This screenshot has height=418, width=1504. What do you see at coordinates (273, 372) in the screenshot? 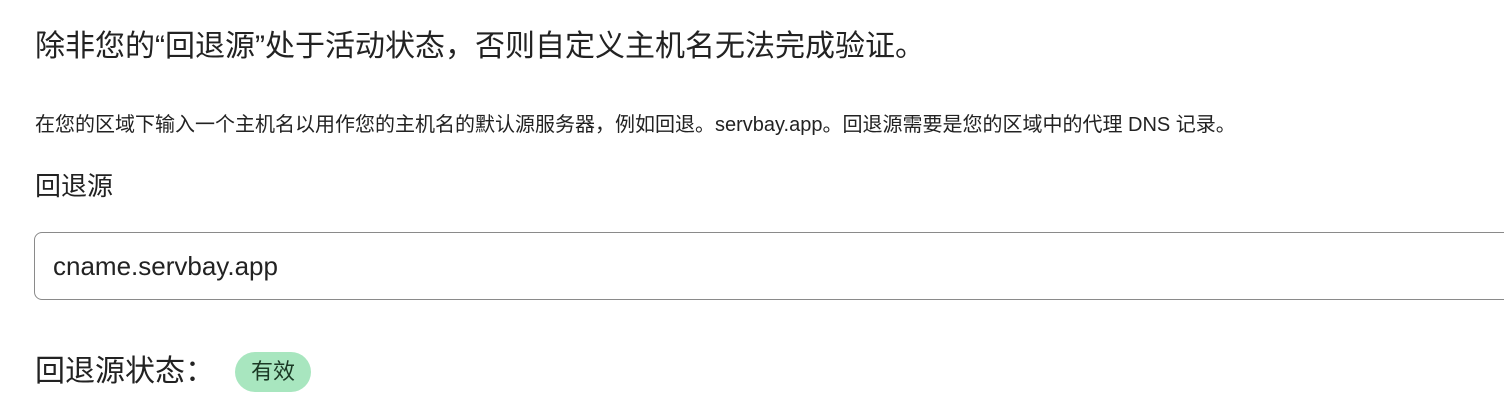
I see `status-badge: 有效` at bounding box center [273, 372].